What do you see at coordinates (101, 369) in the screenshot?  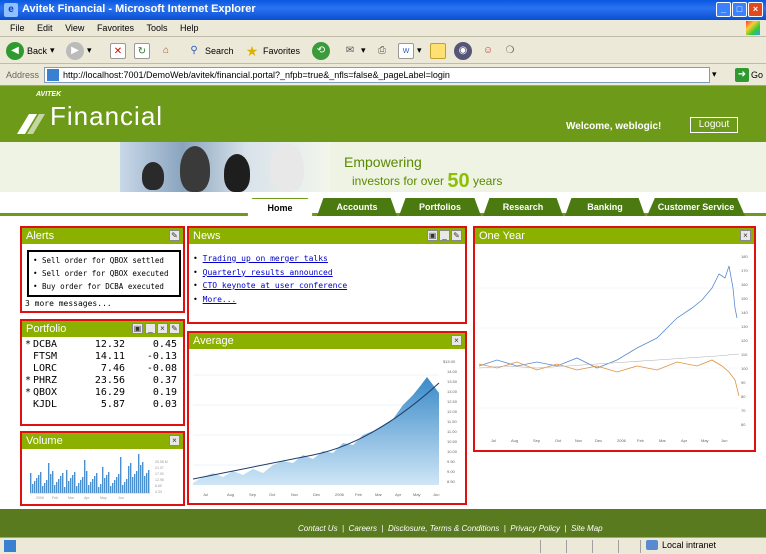 I see `table-row: LORC 7.46 -0.08` at bounding box center [101, 369].